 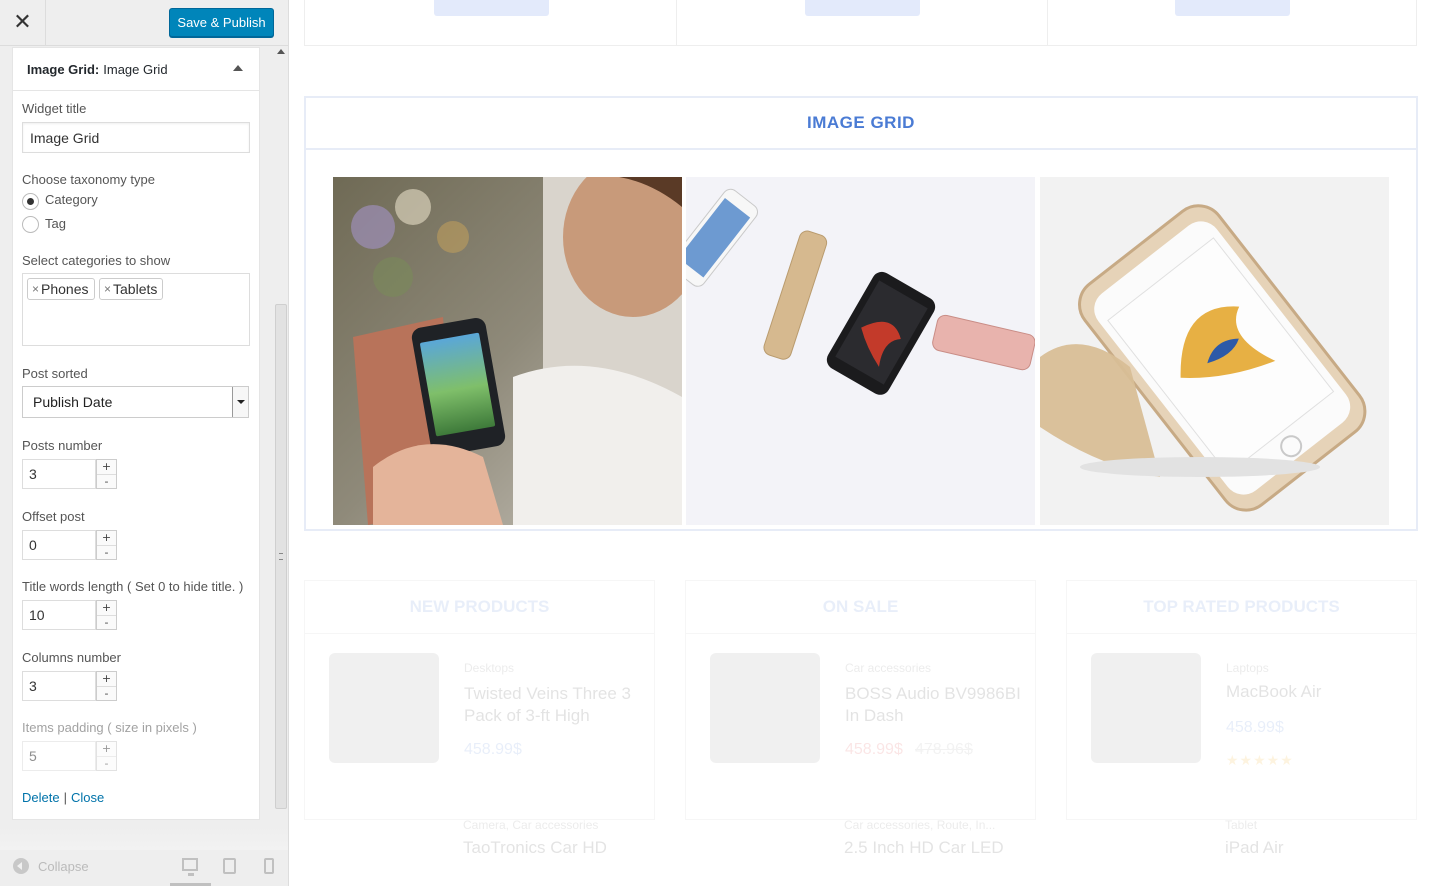 What do you see at coordinates (136, 309) in the screenshot?
I see `categories-multiselect: × Phones × Tablets` at bounding box center [136, 309].